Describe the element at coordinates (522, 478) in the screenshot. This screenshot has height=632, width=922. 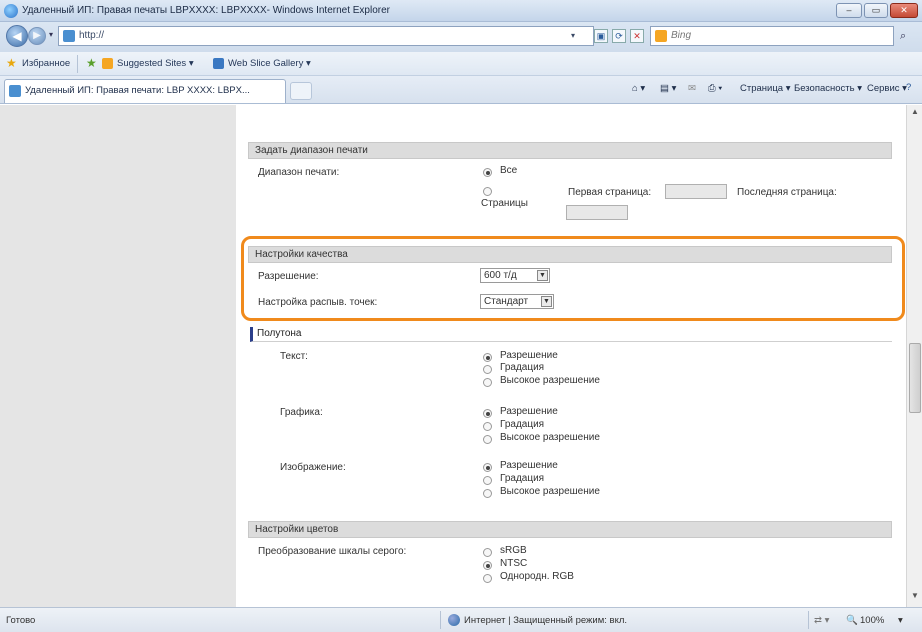
I see `image-option-gradation: Градация` at that location.